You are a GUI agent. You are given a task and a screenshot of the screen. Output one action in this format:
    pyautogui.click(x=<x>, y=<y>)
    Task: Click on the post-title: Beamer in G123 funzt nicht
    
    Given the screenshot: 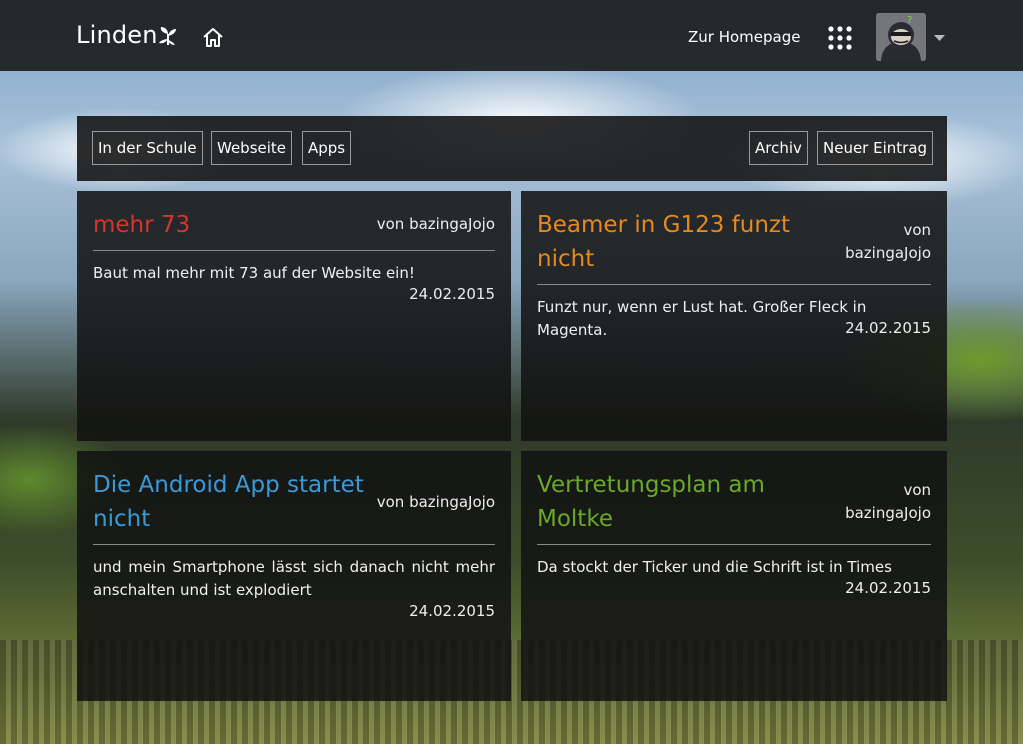 What is the action you would take?
    pyautogui.click(x=672, y=242)
    